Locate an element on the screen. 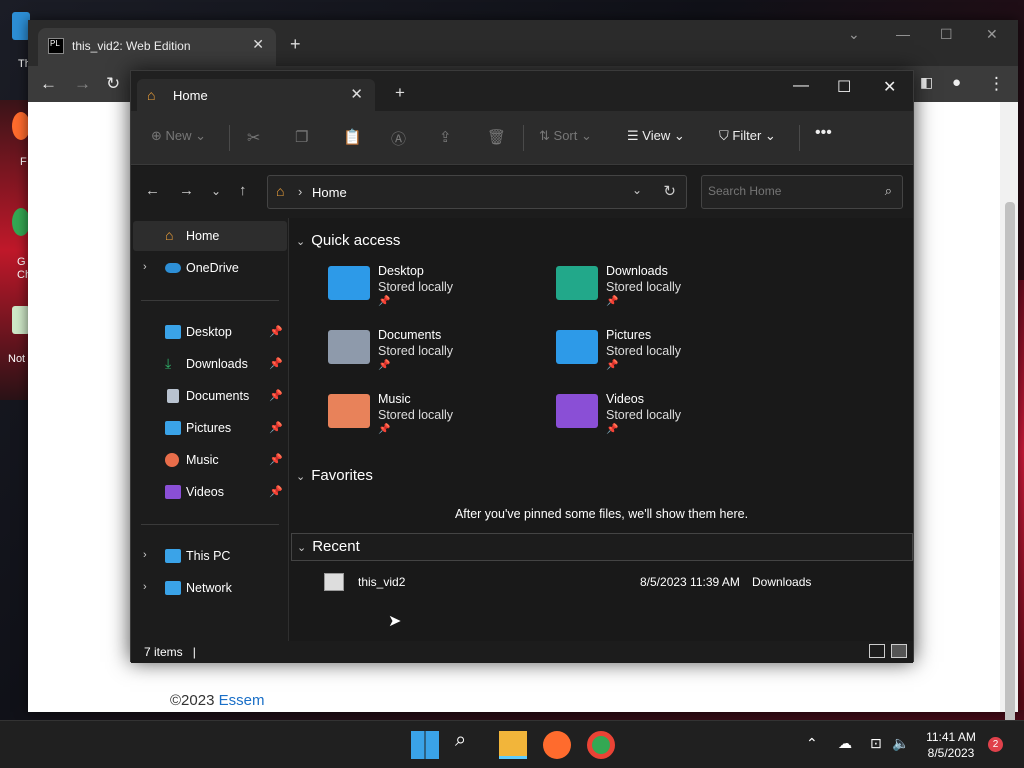  quick-access-desktop: Desktop Stored locally 📌 is located at coordinates (438, 294).